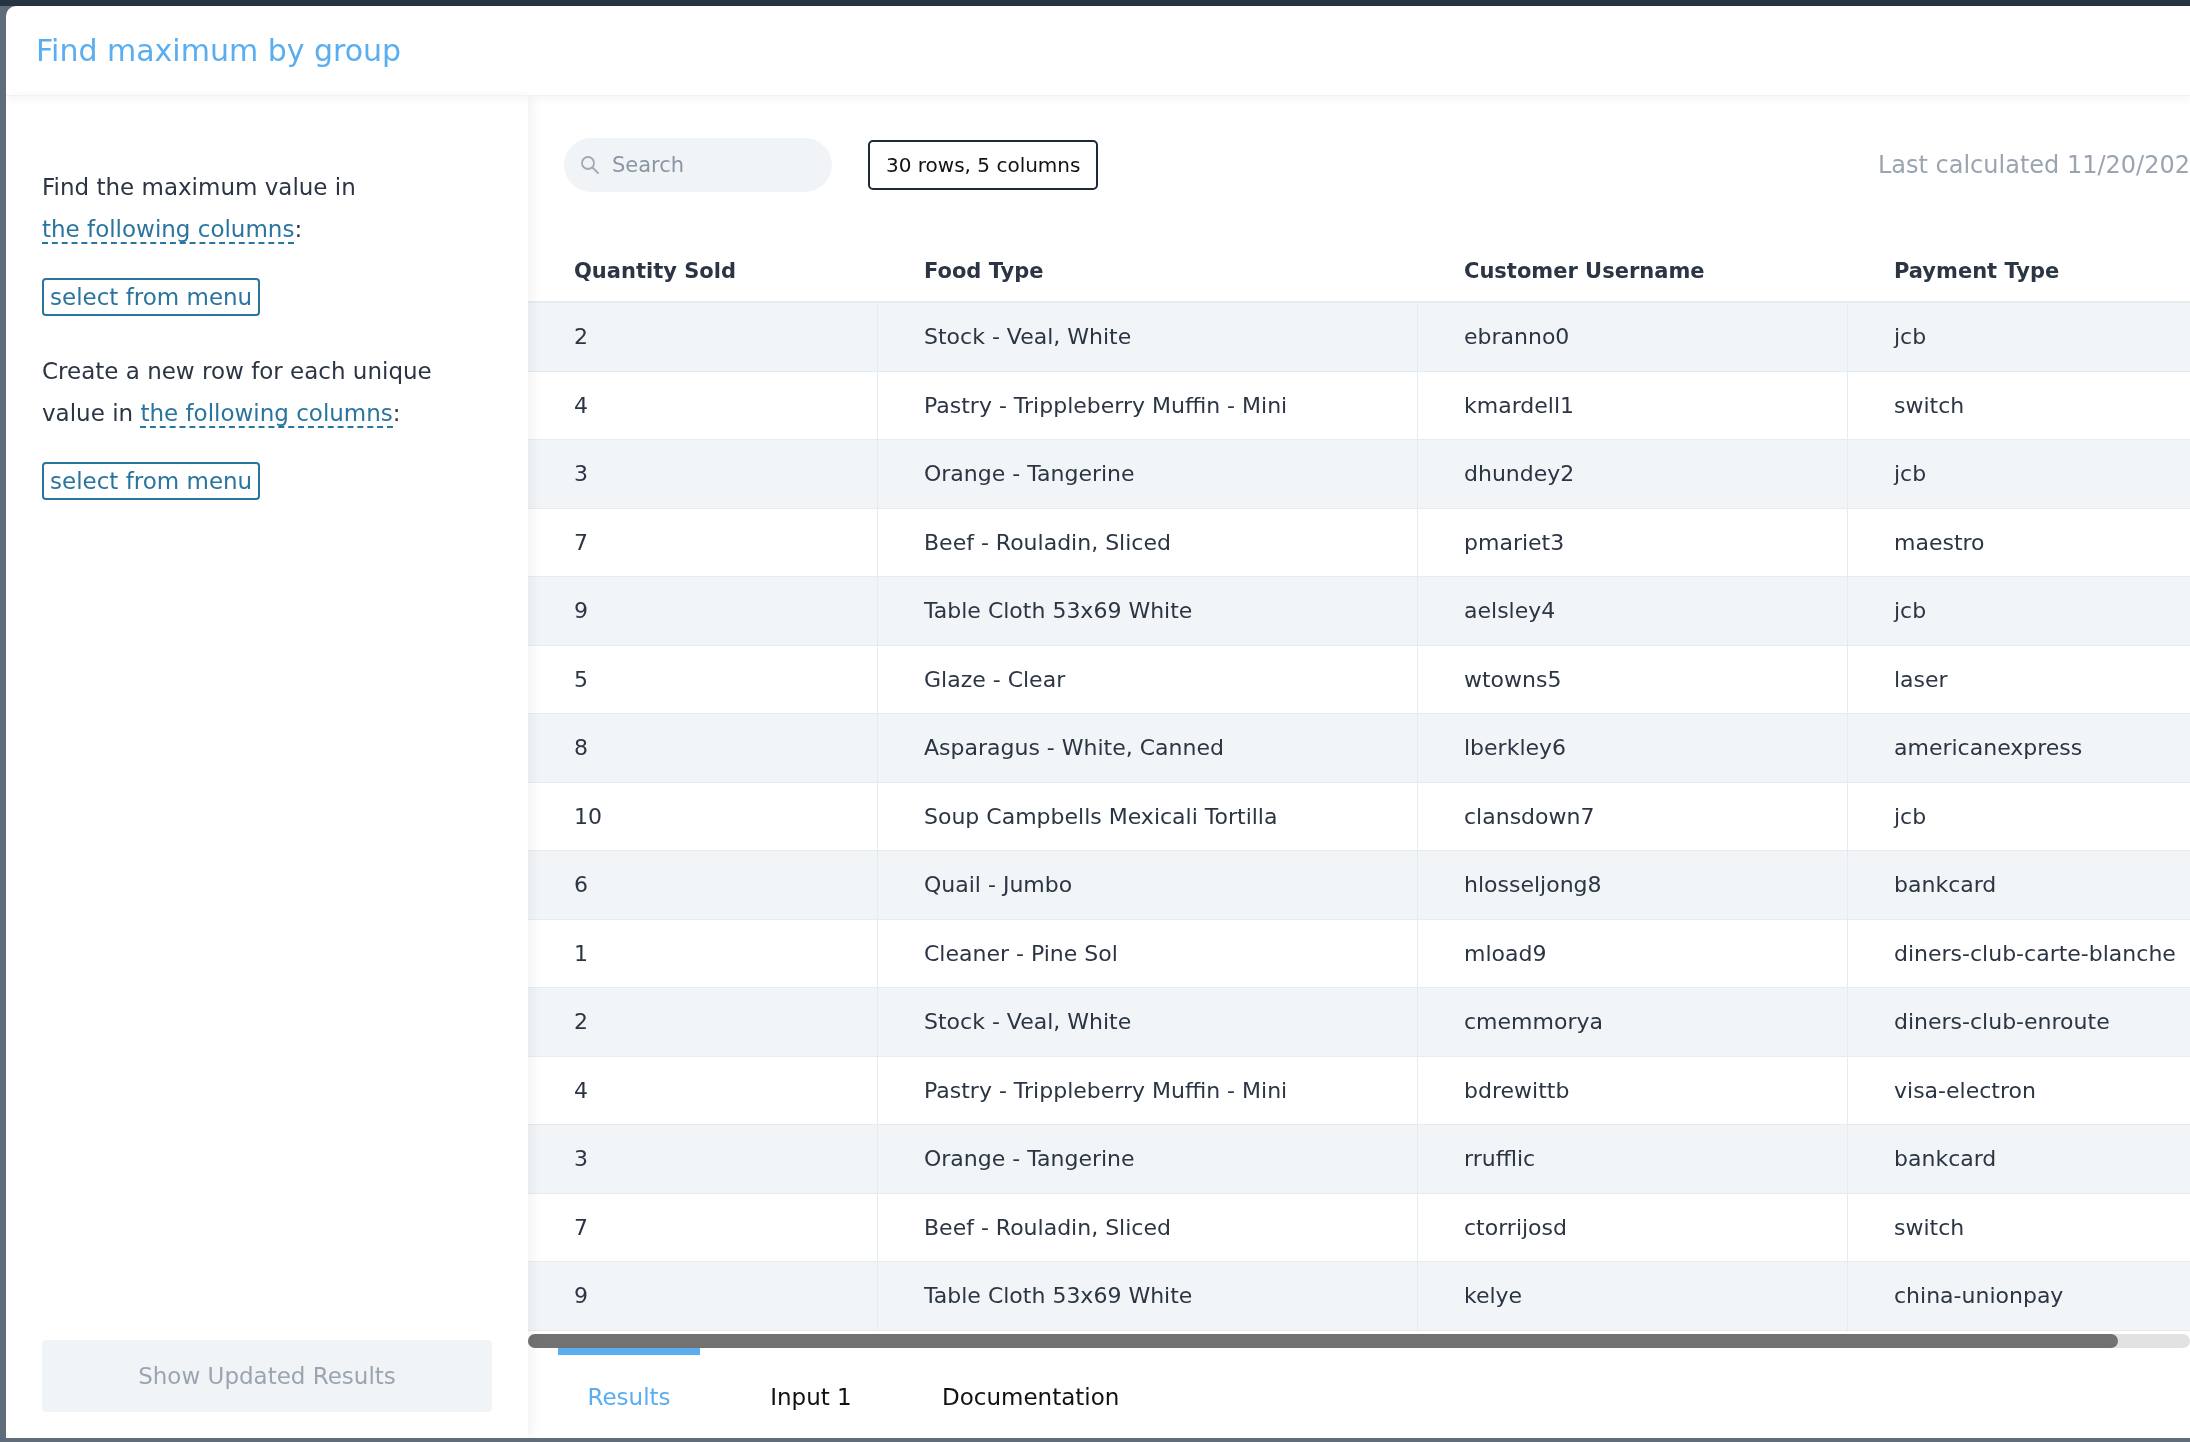 This screenshot has width=2190, height=1442. Describe the element at coordinates (703, 679) in the screenshot. I see `table-cell: 5` at that location.